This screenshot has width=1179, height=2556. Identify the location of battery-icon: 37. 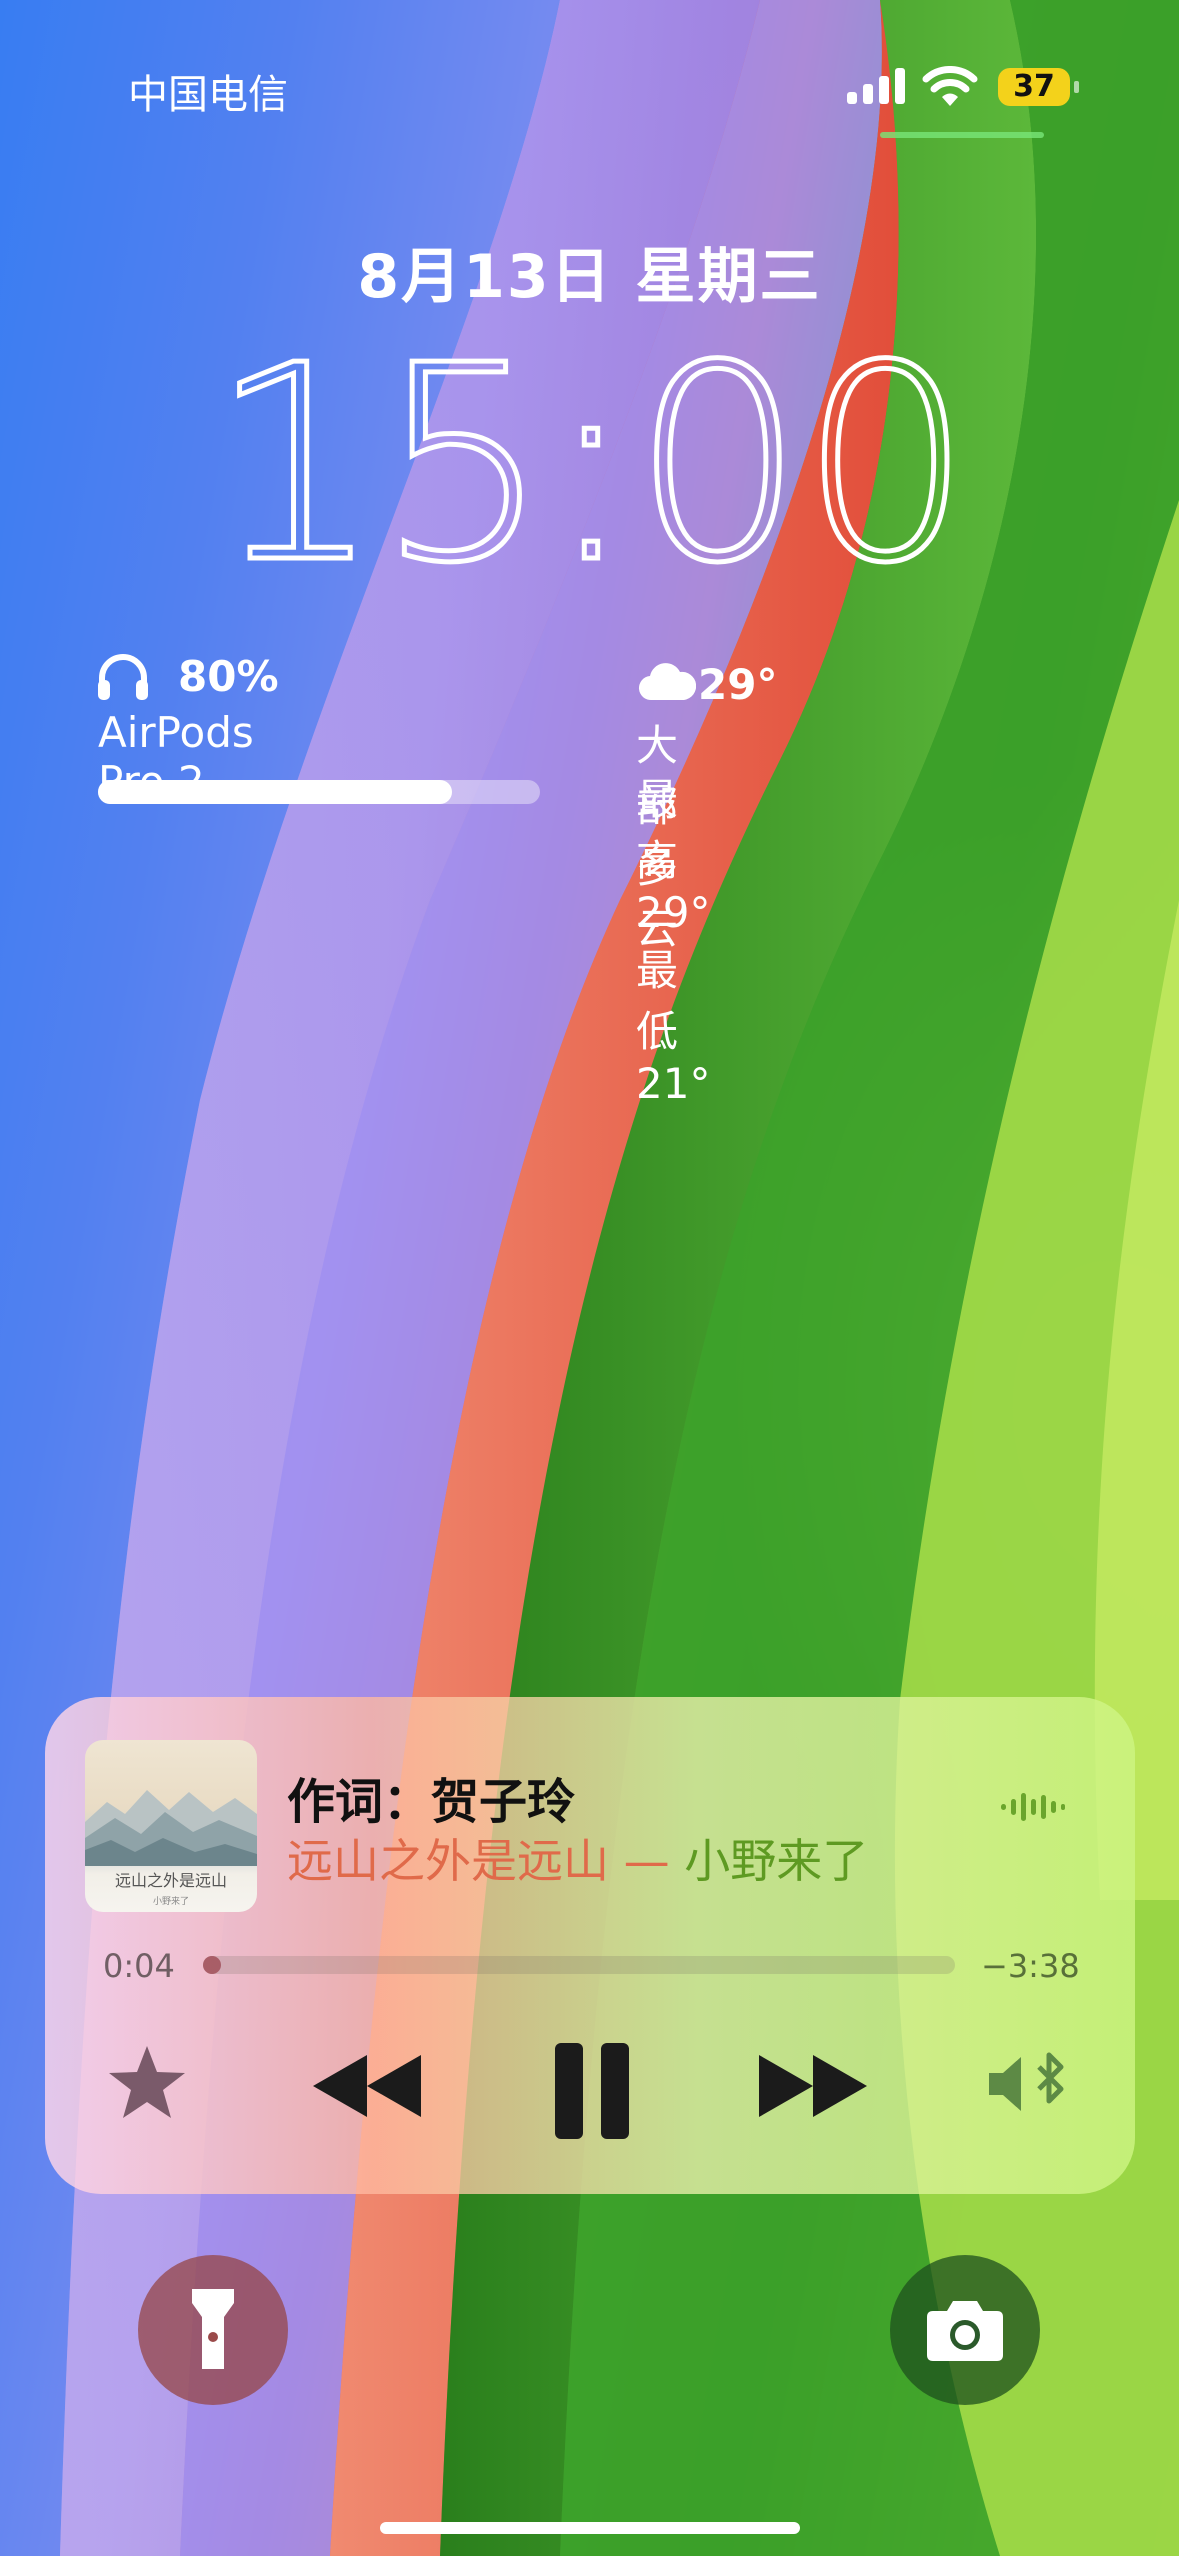
(1034, 87).